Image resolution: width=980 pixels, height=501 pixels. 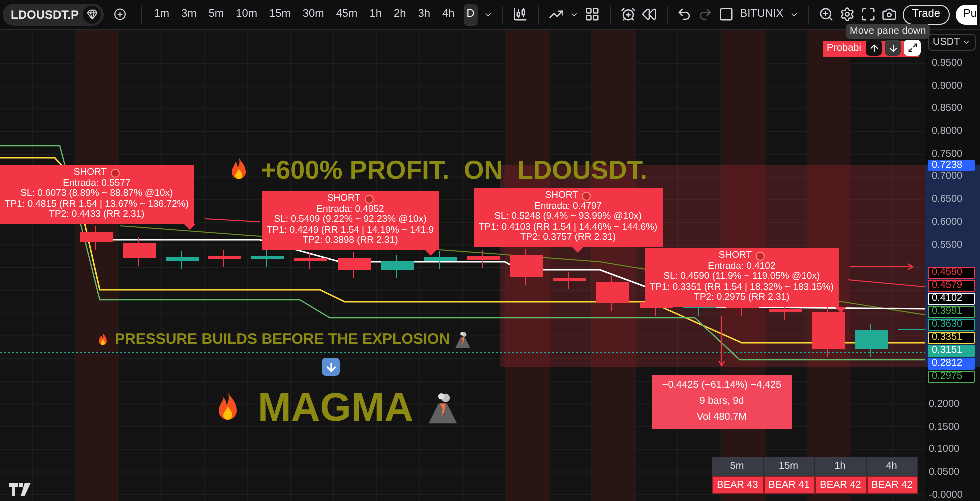 What do you see at coordinates (97, 194) in the screenshot?
I see `signal-line: SL: 0.6073 (8.89% ~ 88.87% @10x)` at bounding box center [97, 194].